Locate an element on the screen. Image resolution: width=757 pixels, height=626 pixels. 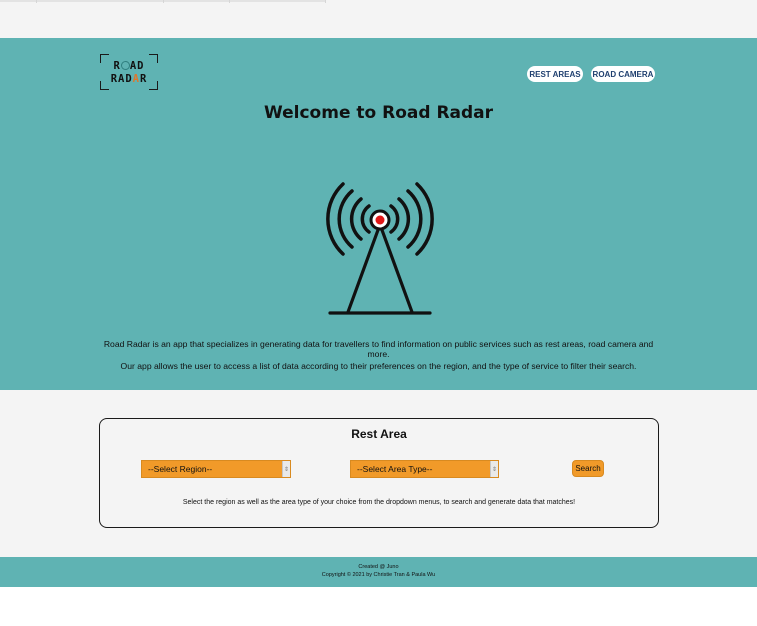
region-select: --Select Region-- ⇕ is located at coordinates (216, 469).